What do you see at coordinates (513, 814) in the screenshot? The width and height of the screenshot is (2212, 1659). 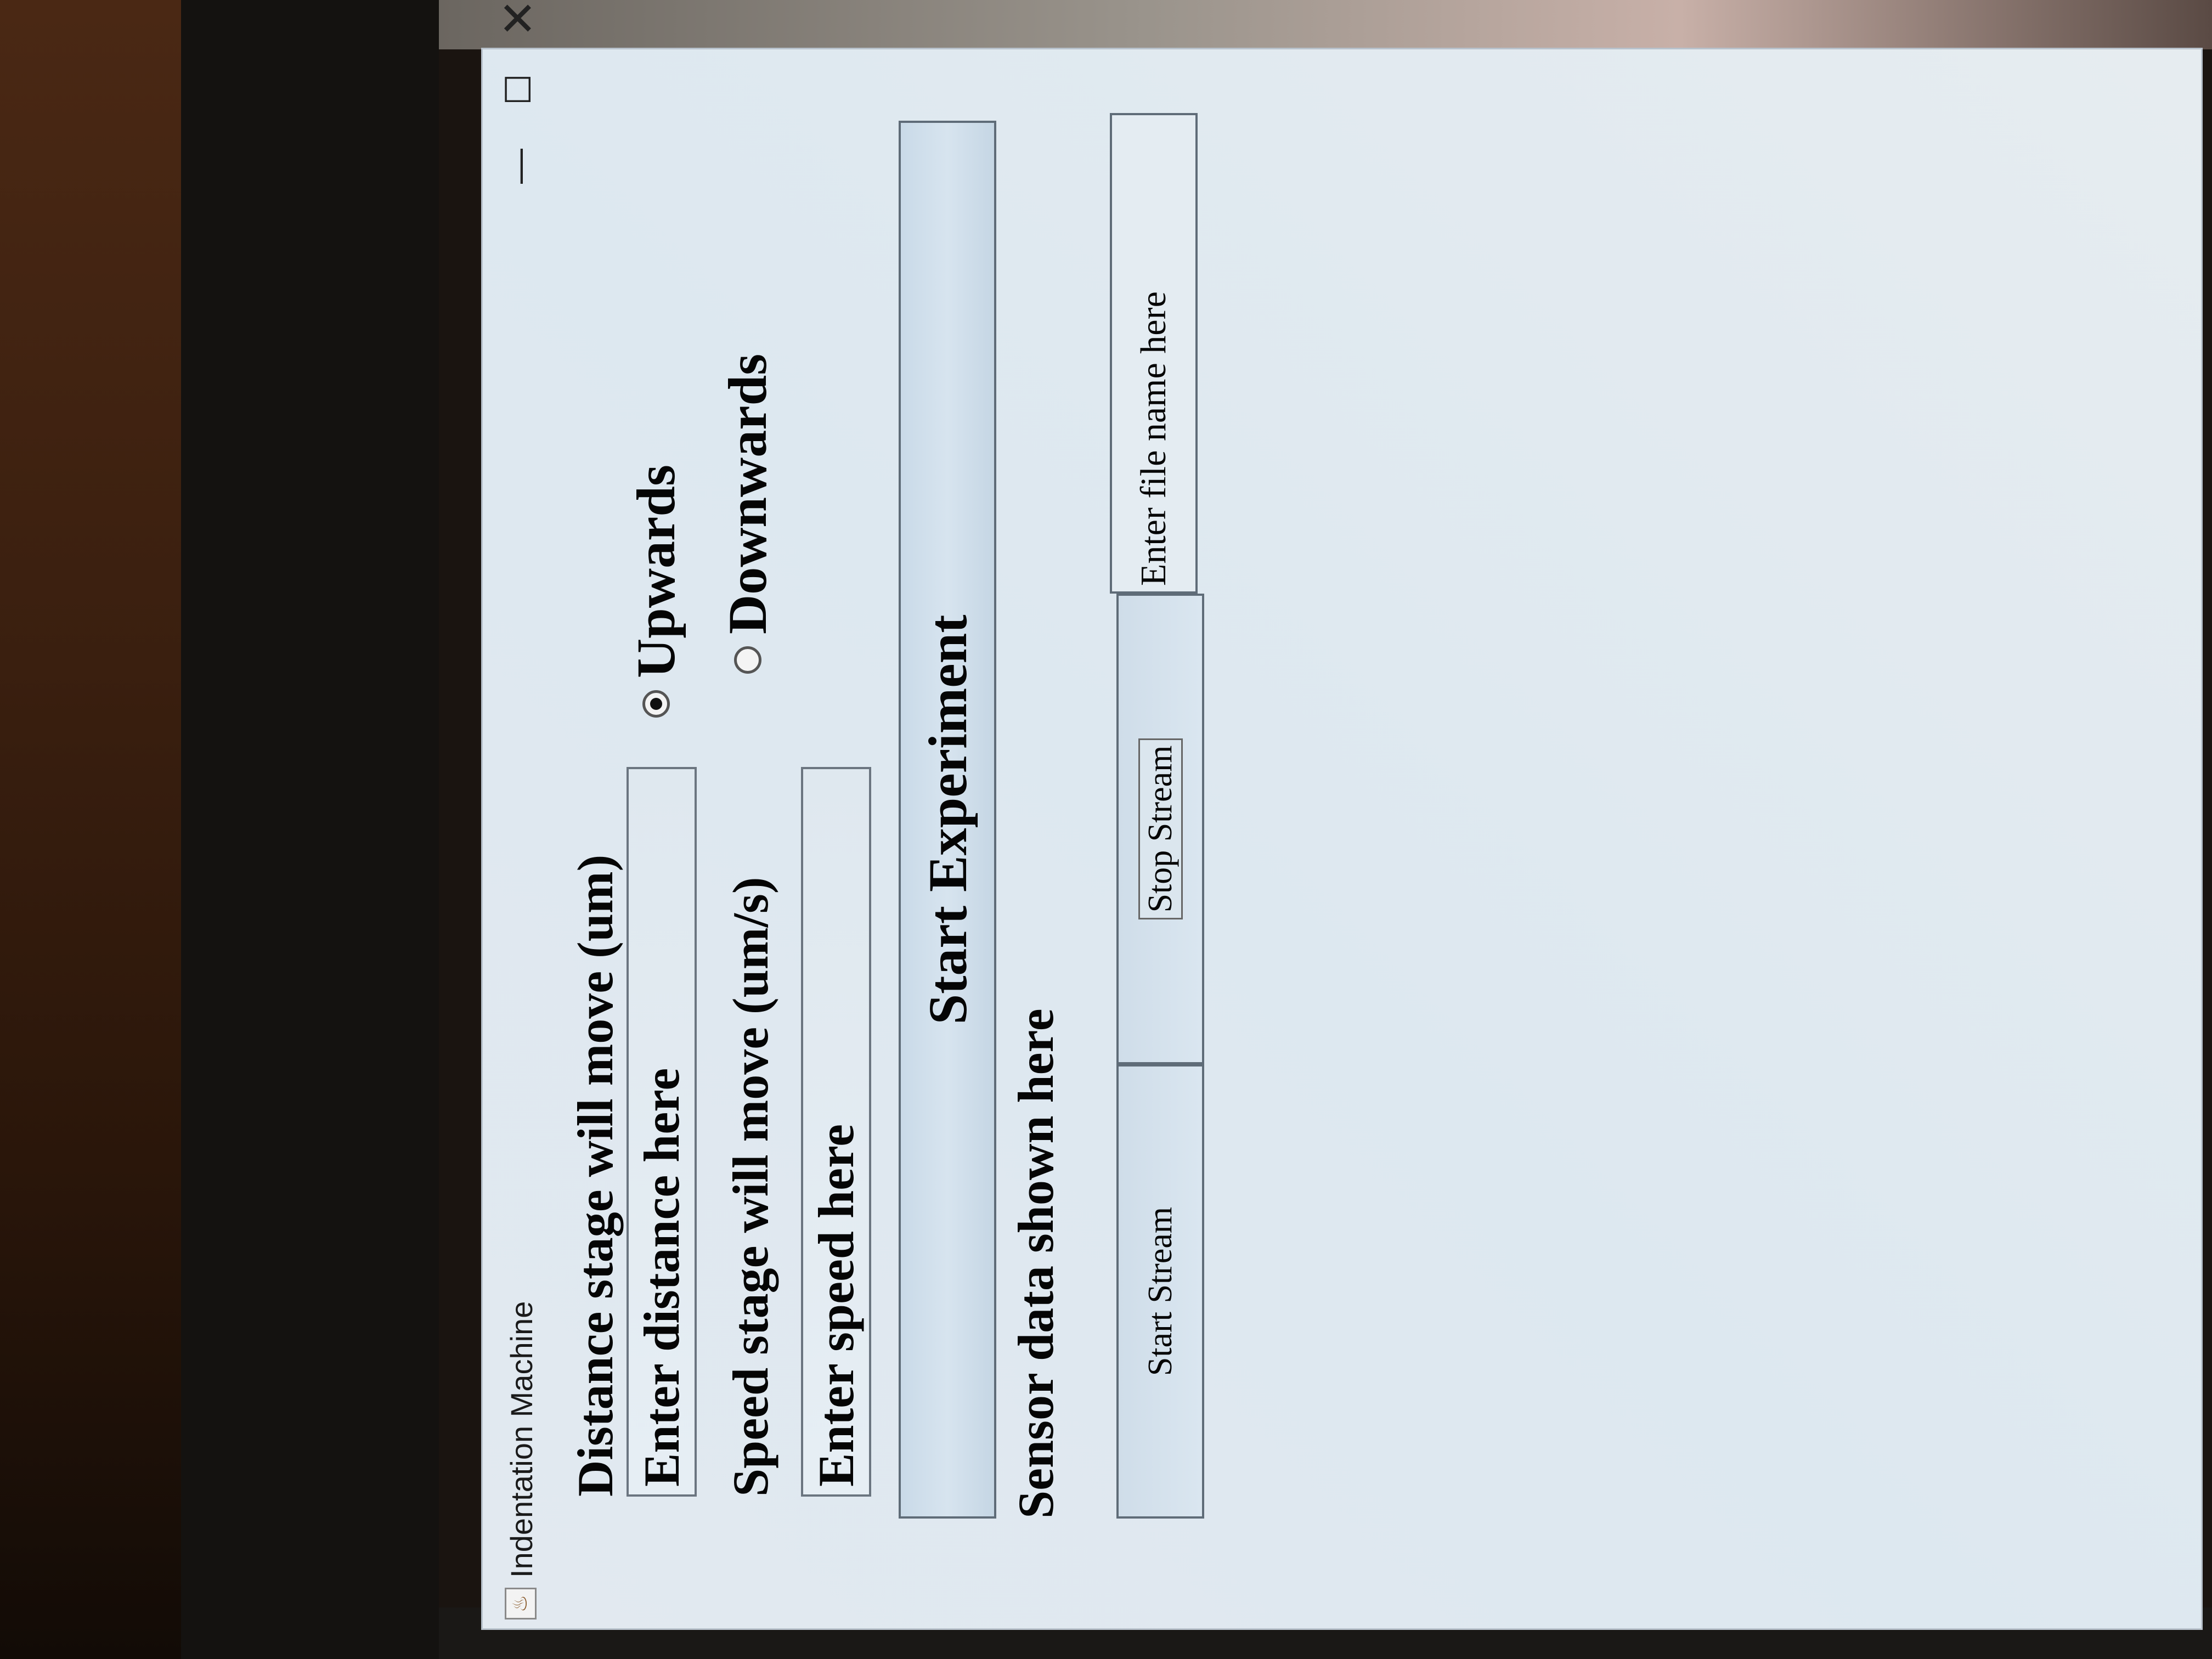 I see `title-bar: ♨ Indentation Machine — ☐ ✕` at bounding box center [513, 814].